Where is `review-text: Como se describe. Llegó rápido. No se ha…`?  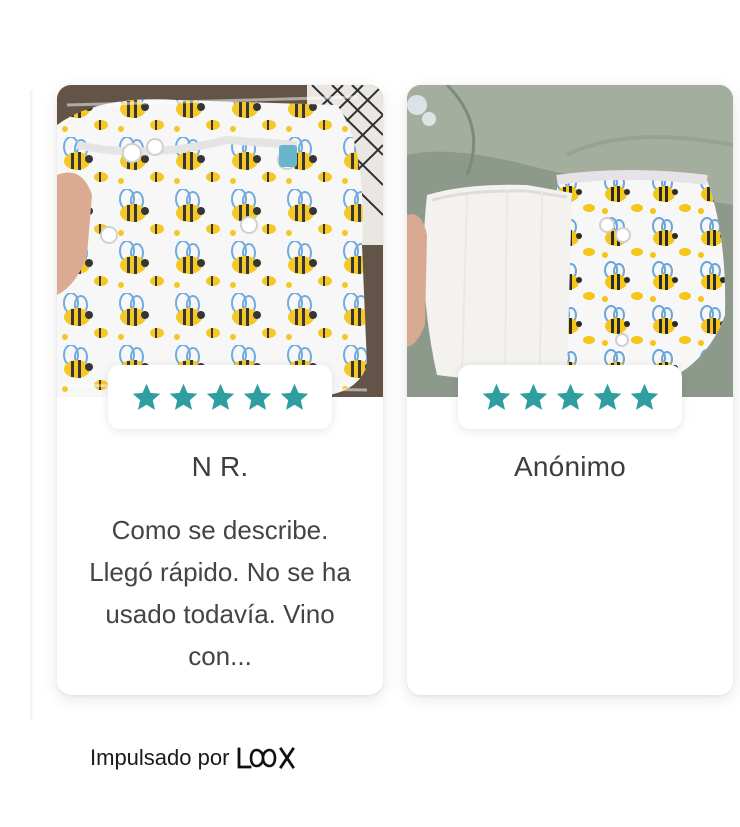
review-text: Como se describe. Llegó rápido. No se ha… is located at coordinates (220, 593).